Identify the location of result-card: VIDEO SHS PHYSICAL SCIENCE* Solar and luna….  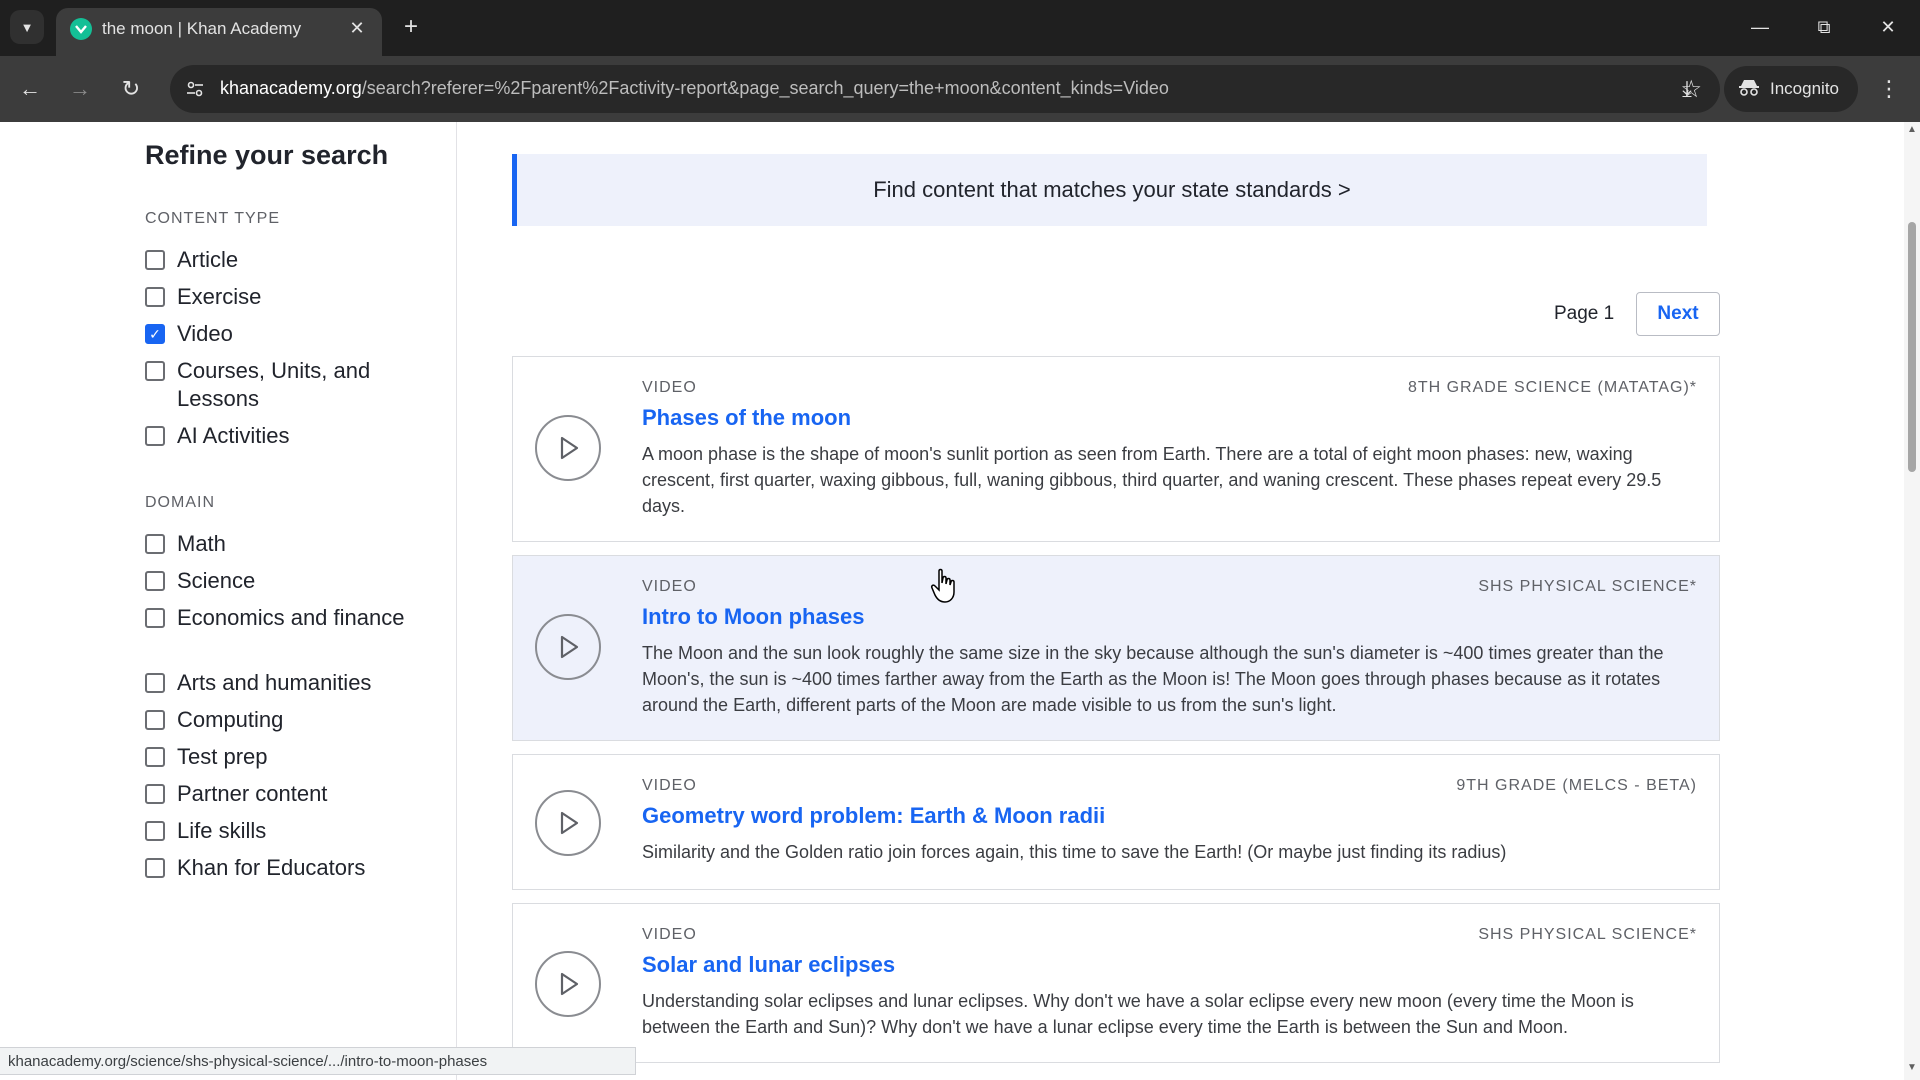
(1116, 983).